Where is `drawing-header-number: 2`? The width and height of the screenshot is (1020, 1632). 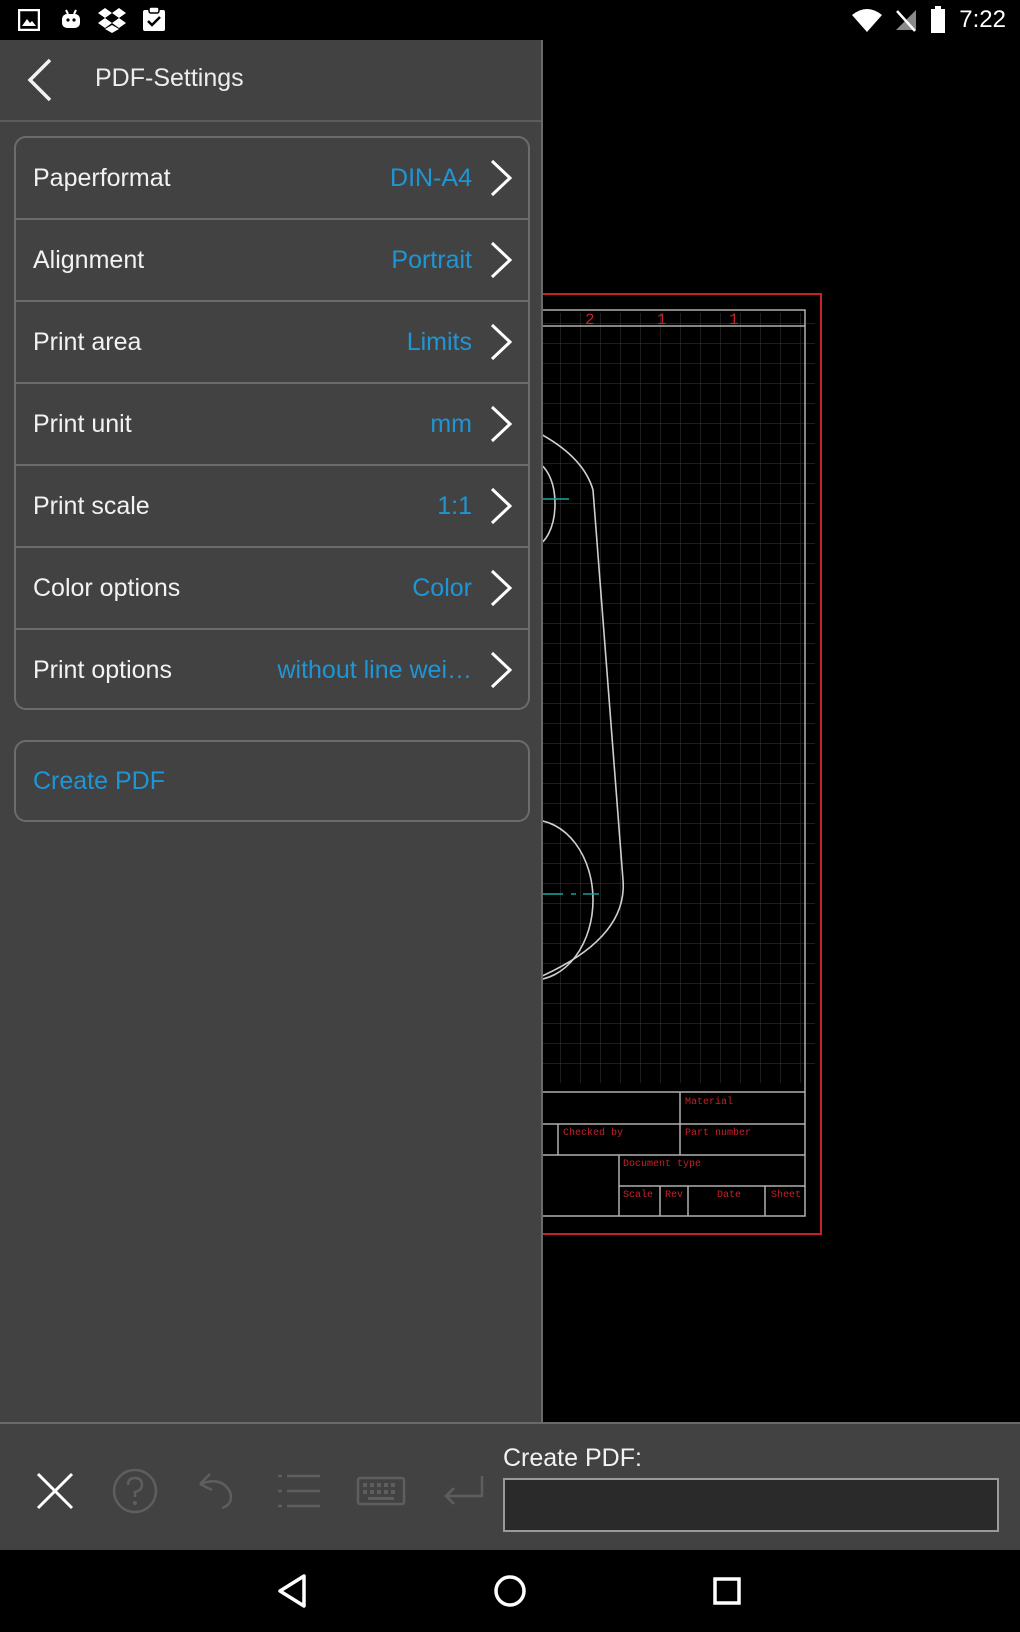 drawing-header-number: 2 is located at coordinates (590, 320).